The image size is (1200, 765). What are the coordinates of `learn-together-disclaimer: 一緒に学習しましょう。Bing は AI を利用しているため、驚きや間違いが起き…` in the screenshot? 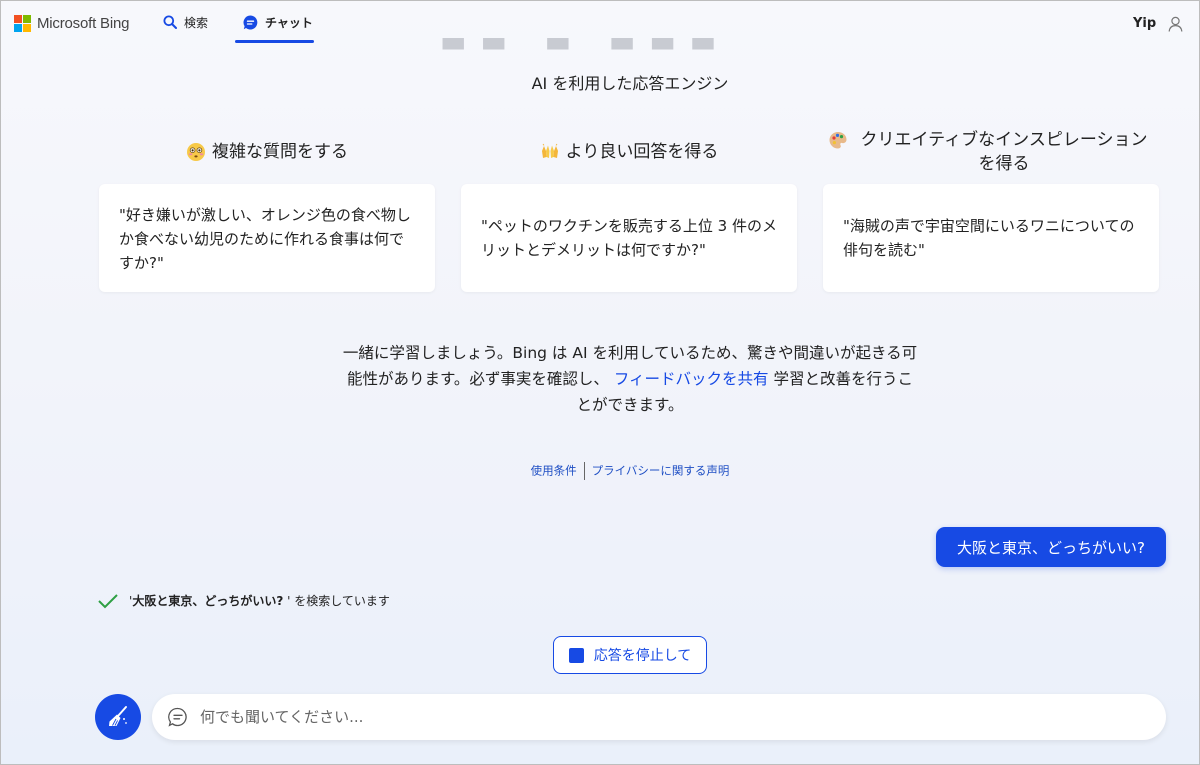 It's located at (630, 379).